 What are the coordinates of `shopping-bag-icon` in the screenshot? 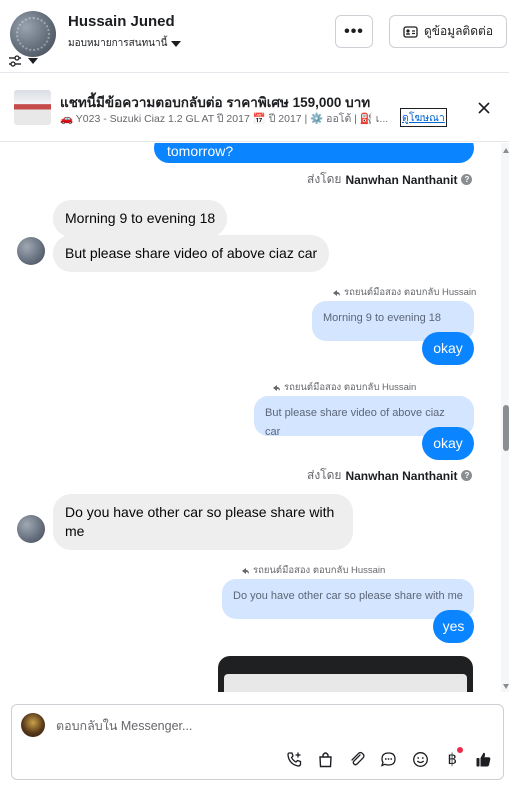 It's located at (325, 759).